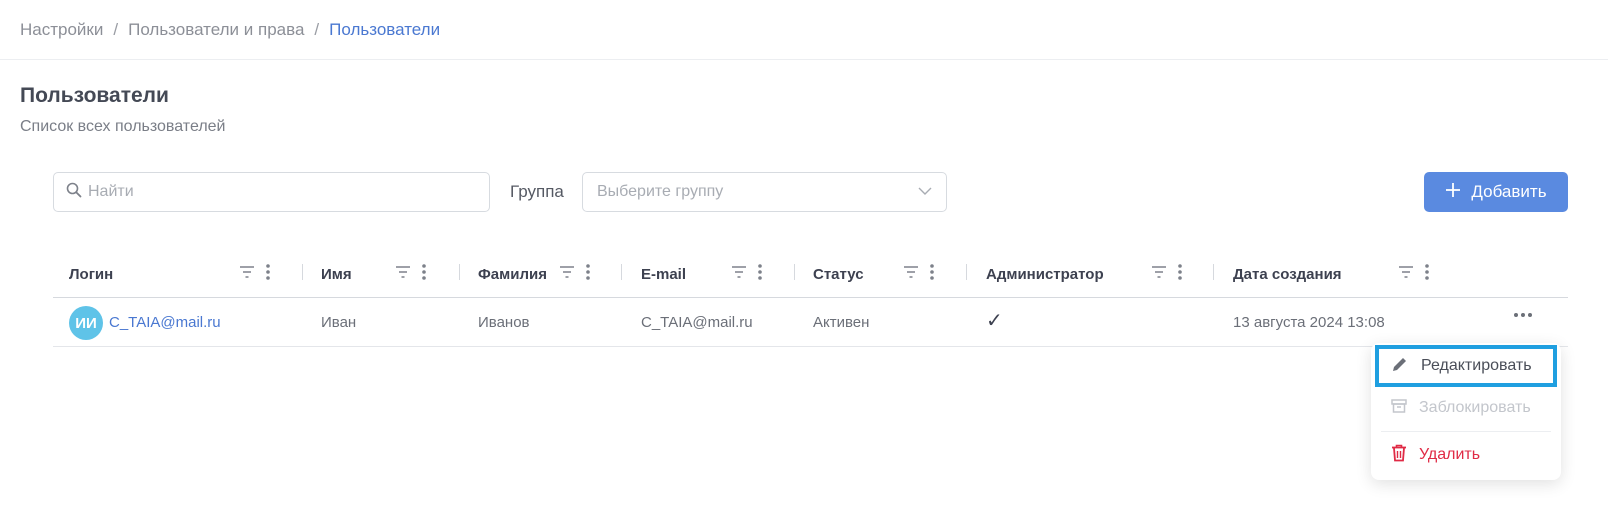 This screenshot has height=517, width=1608. What do you see at coordinates (385, 29) in the screenshot?
I see `breadcrumb-current: Пользователи` at bounding box center [385, 29].